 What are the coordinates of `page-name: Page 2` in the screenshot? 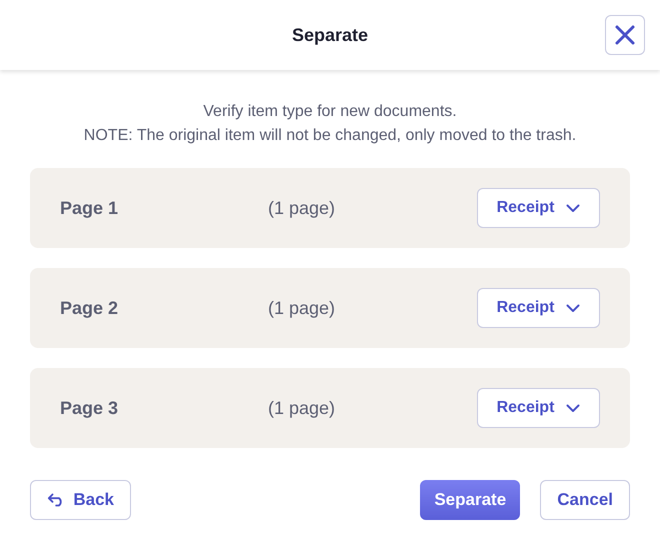 It's located at (90, 308).